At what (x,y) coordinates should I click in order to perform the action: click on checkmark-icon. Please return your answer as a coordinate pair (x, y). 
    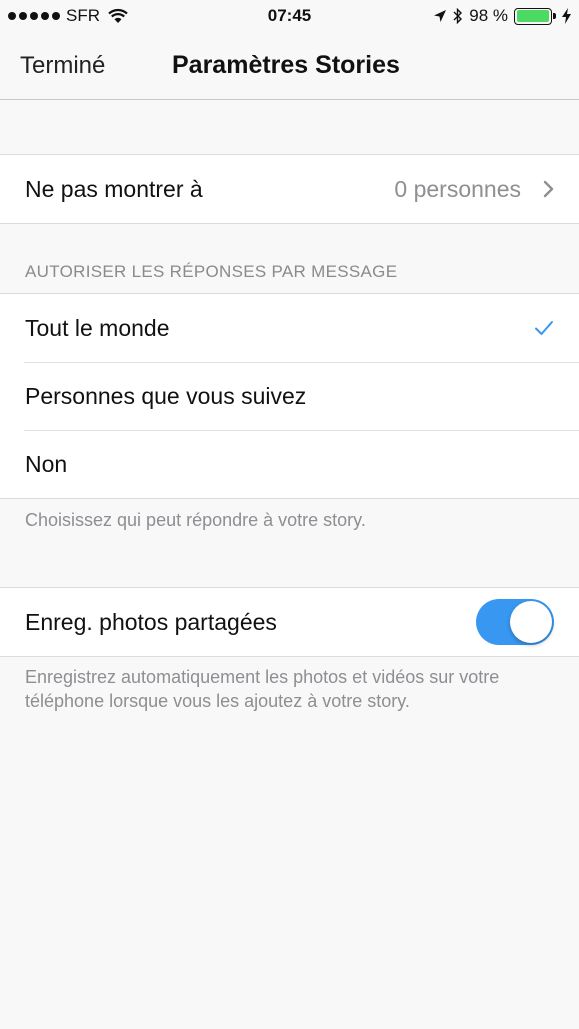
    Looking at the image, I should click on (544, 328).